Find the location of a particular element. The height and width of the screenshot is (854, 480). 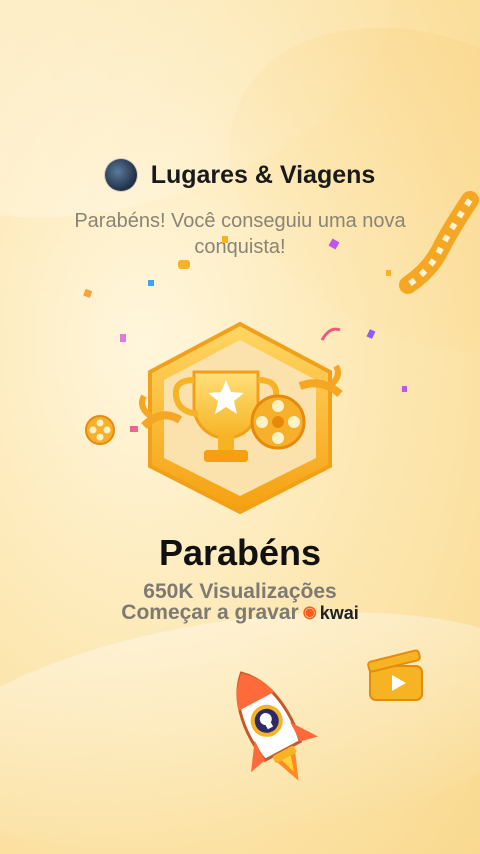

video-clapper-icon is located at coordinates (395, 675).